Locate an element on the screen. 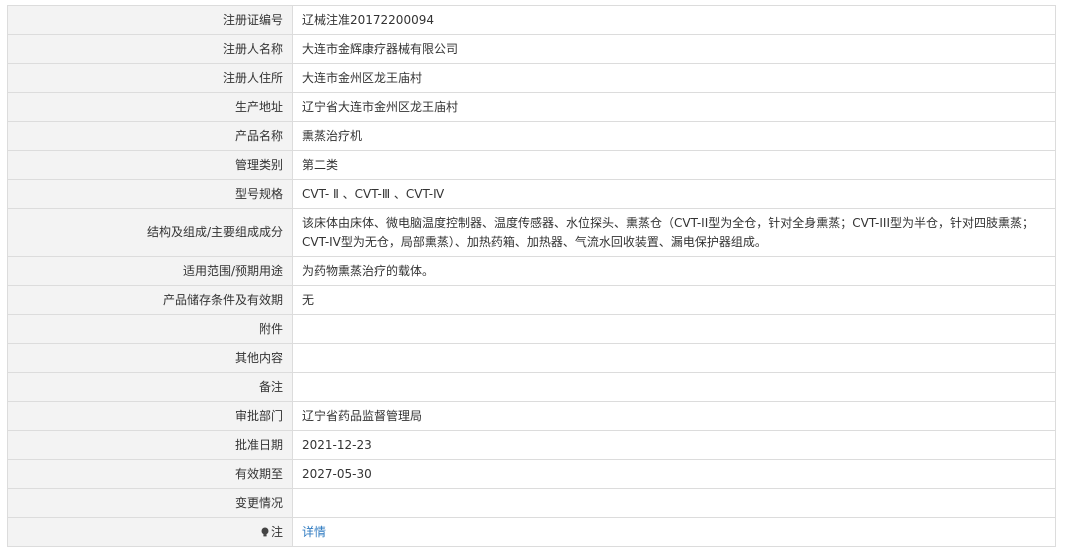 This screenshot has height=556, width=1067. table-row-note: 注 详情 is located at coordinates (531, 532).